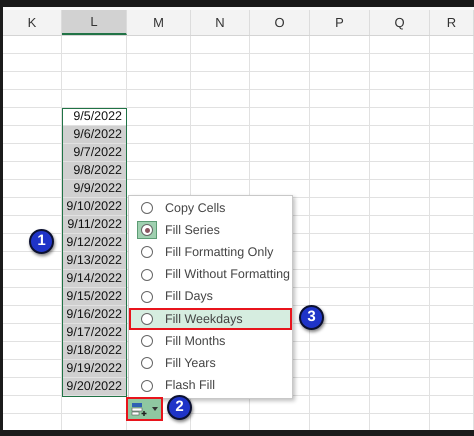 This screenshot has height=436, width=474. I want to click on date-cell: 9/9/2022, so click(94, 189).